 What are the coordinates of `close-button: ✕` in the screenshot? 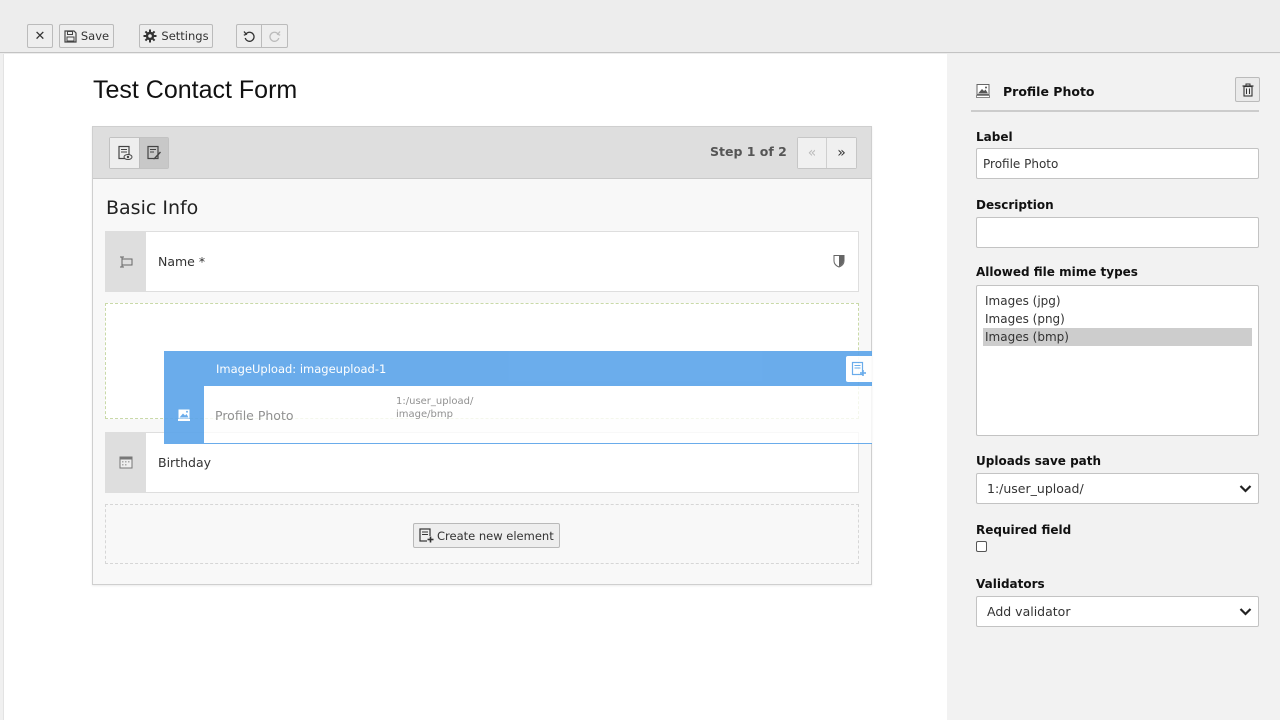 It's located at (40, 36).